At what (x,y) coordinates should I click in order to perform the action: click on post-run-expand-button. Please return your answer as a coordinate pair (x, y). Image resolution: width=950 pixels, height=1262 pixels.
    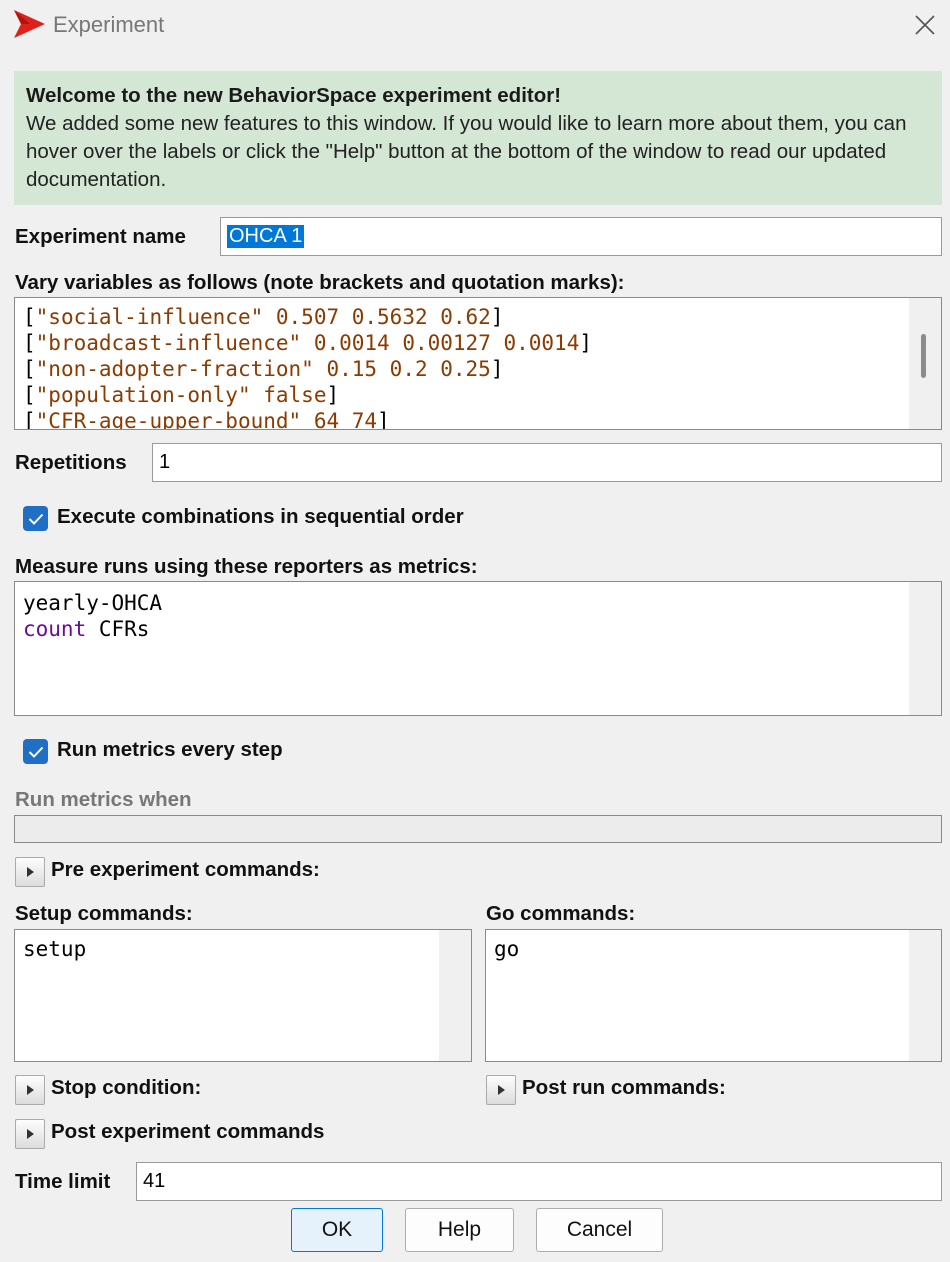
    Looking at the image, I should click on (501, 1090).